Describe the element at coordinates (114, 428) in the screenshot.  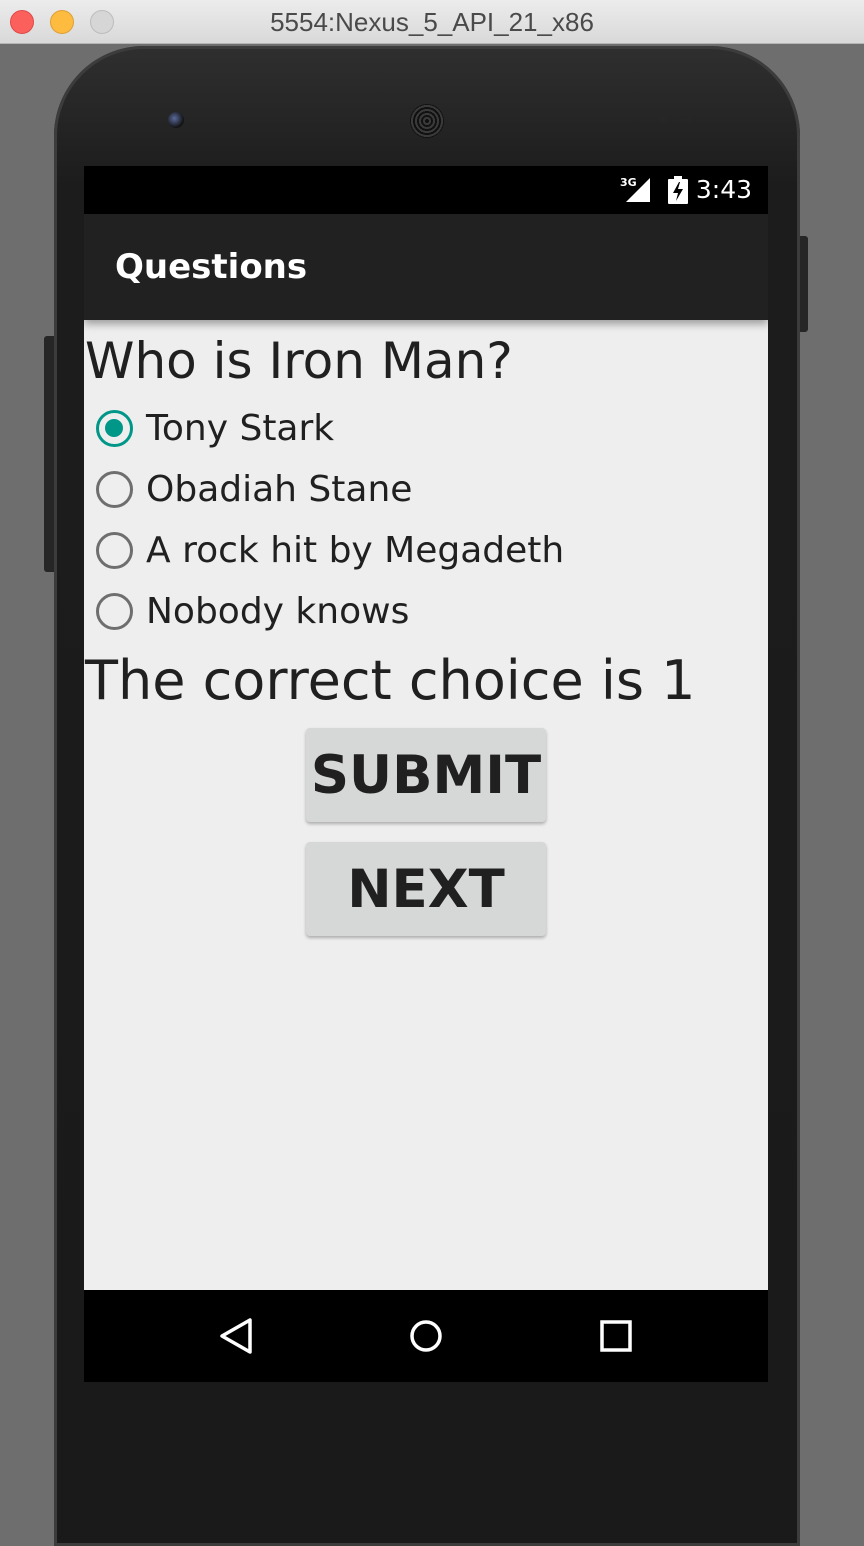
I see `radio-button-checked-icon` at that location.